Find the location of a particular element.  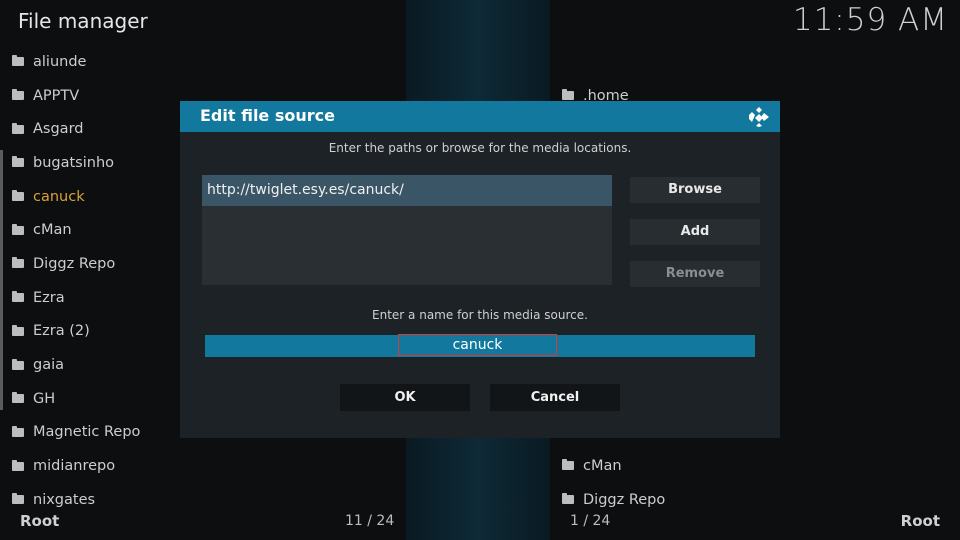

list-item-label: Ezra (2) is located at coordinates (61, 331).